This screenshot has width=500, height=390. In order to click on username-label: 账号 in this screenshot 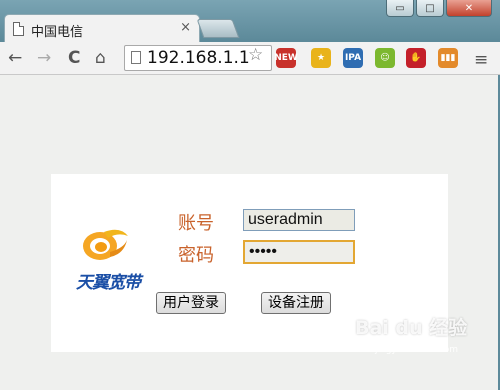, I will do `click(196, 223)`.